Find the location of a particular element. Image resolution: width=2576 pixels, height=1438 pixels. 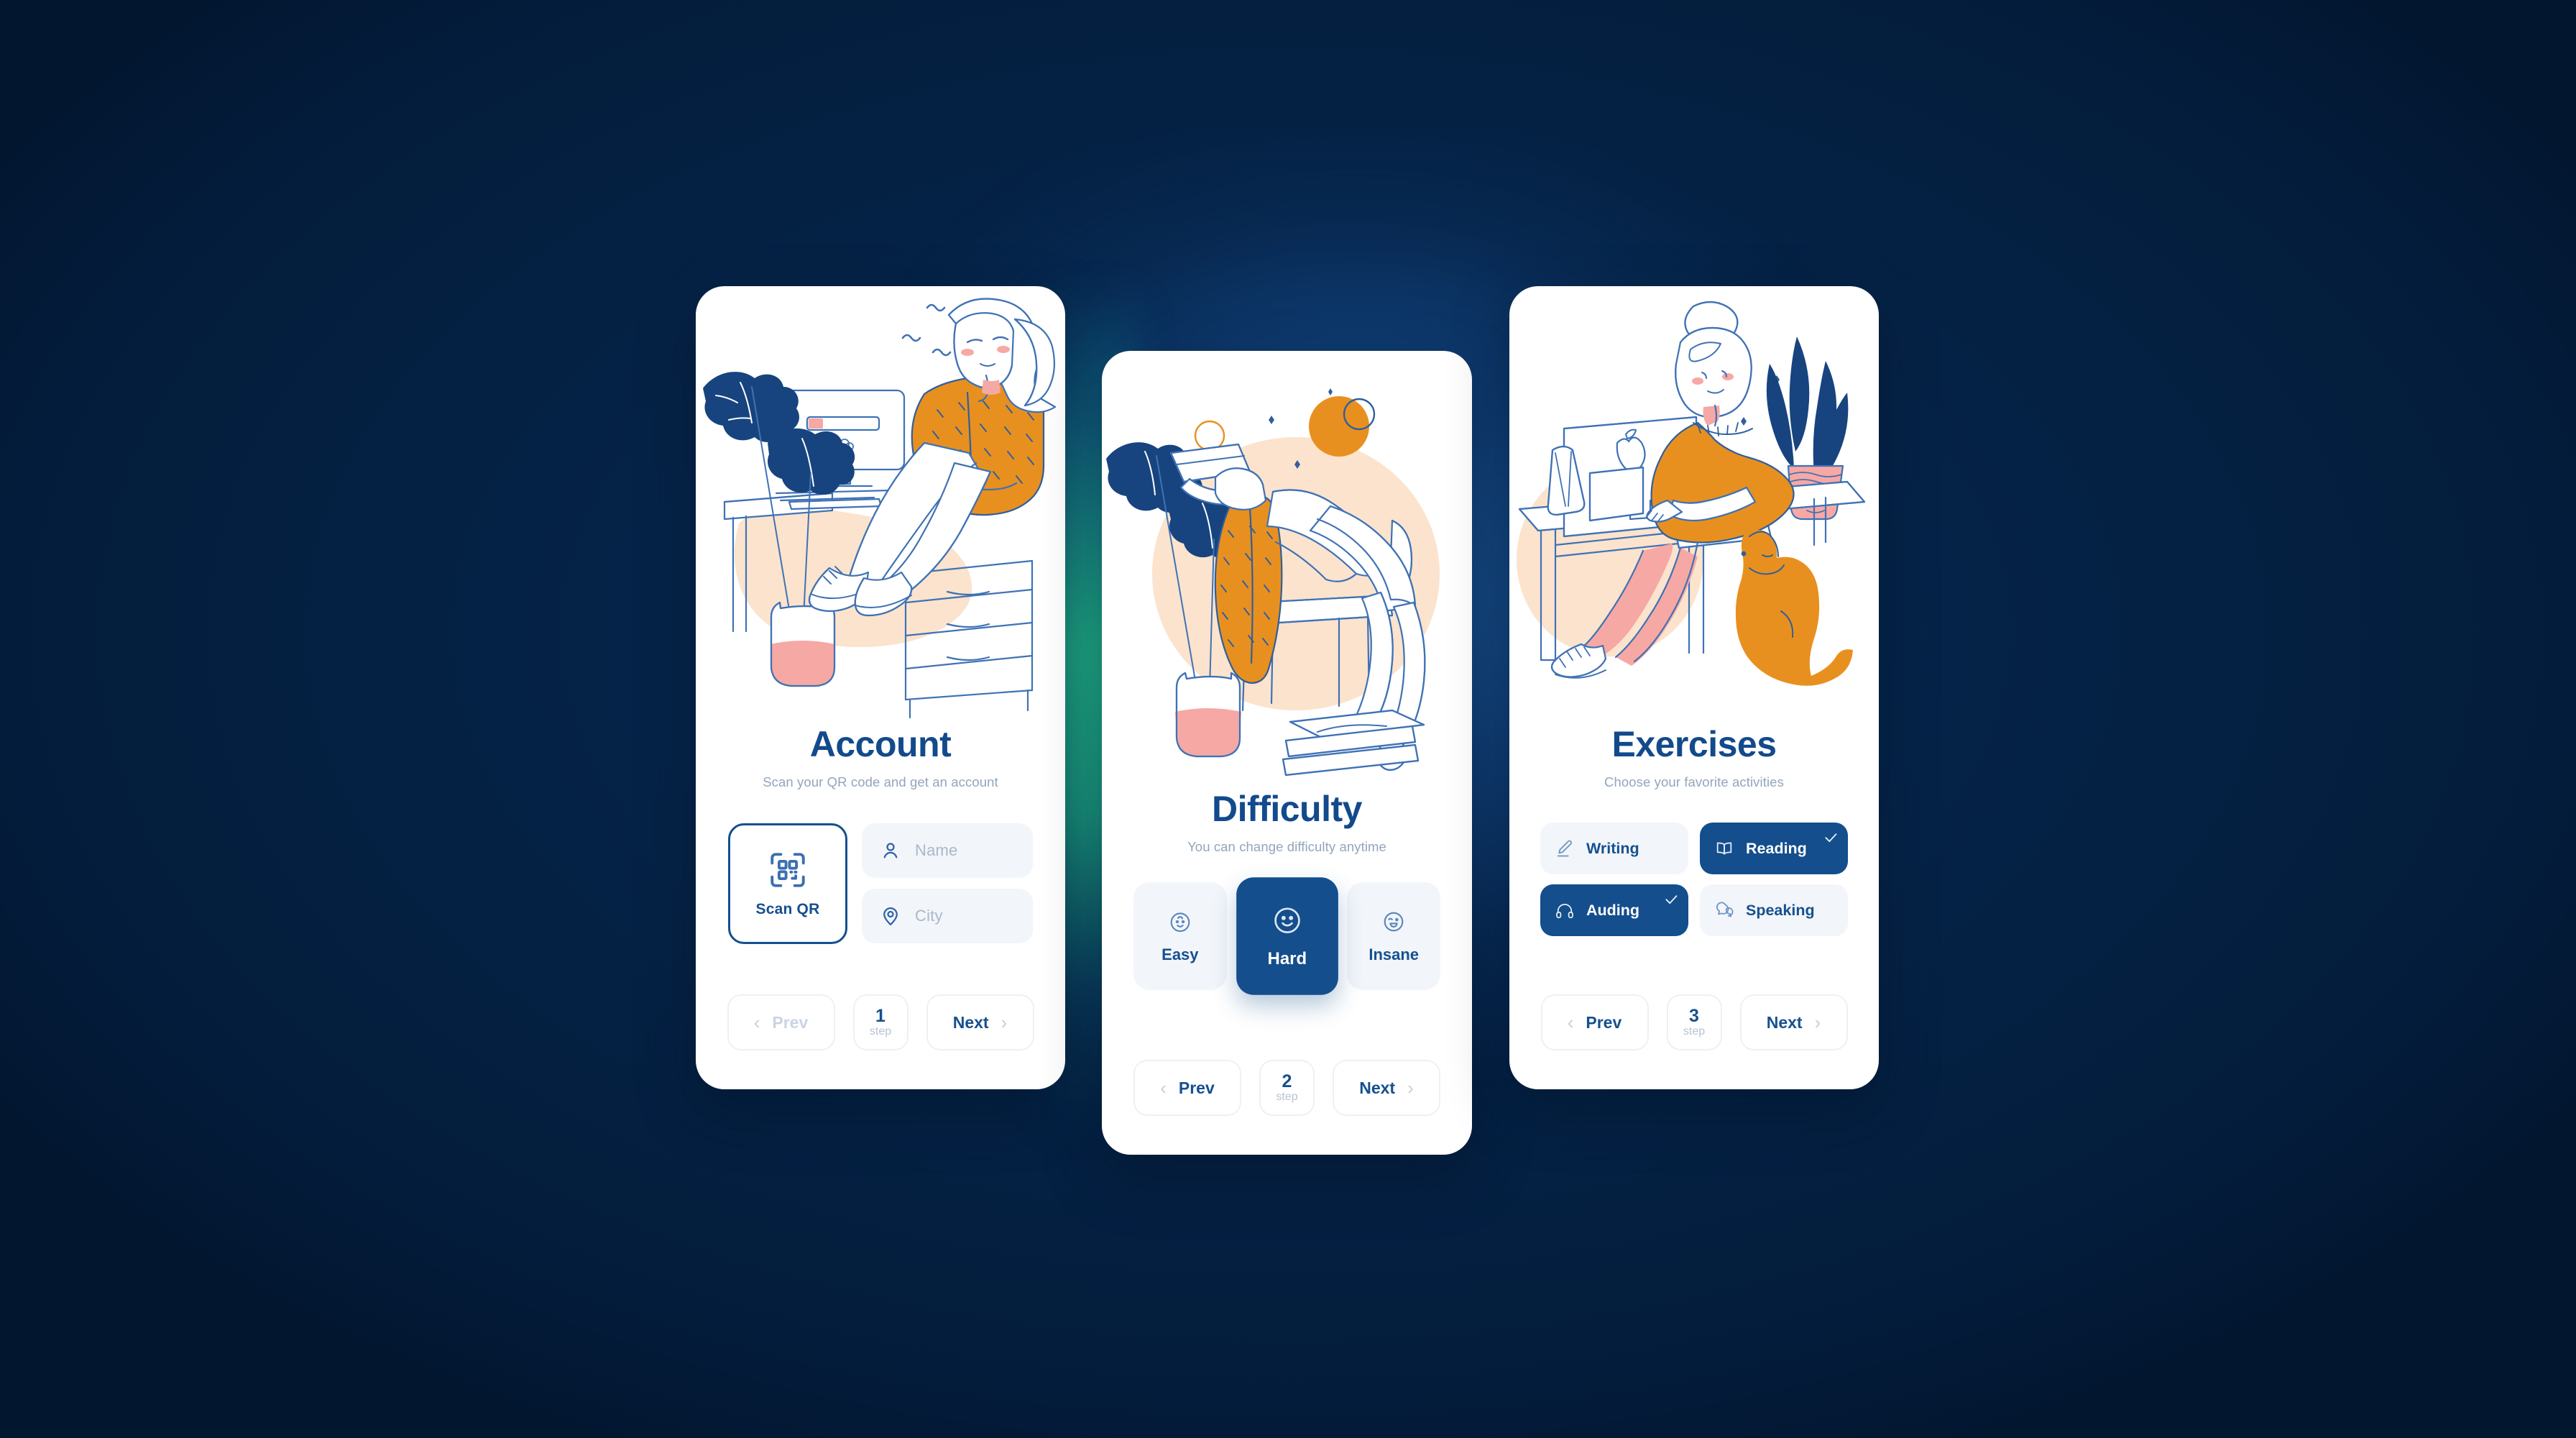

laughing-face-icon is located at coordinates (1394, 922).